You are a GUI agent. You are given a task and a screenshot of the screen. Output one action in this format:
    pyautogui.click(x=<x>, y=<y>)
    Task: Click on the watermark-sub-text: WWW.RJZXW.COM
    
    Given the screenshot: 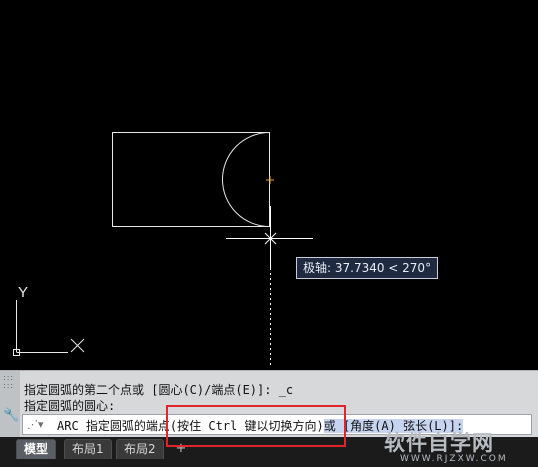 What is the action you would take?
    pyautogui.click(x=454, y=459)
    